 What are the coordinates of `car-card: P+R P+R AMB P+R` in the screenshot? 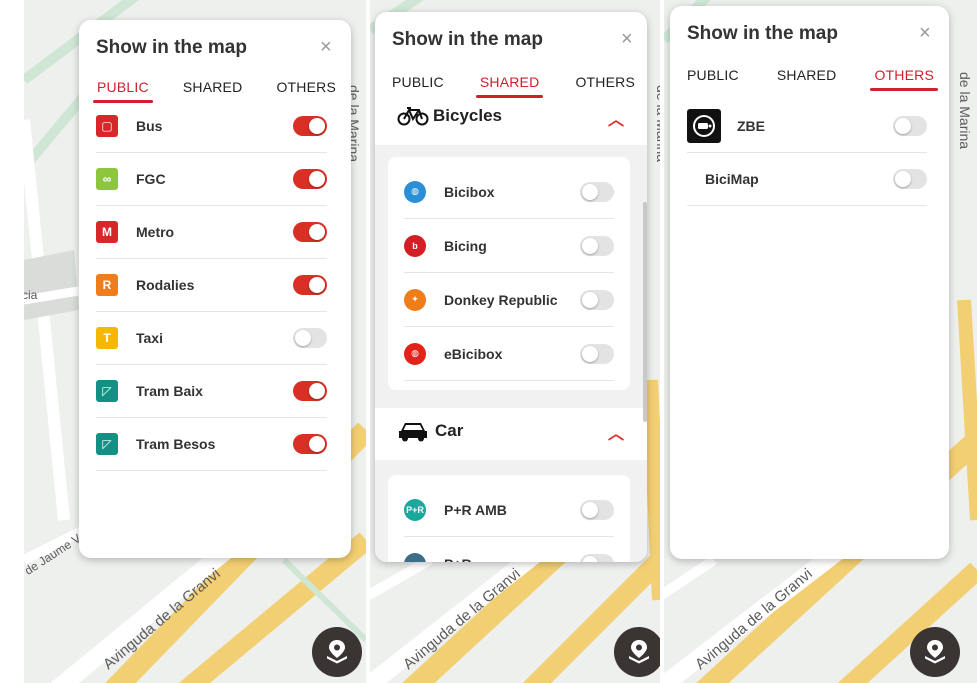 It's located at (509, 518).